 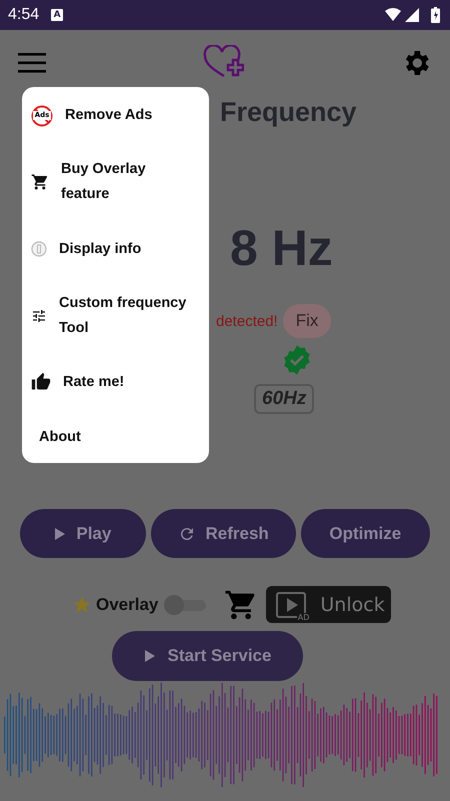 I want to click on unlock-button: AD Unlock, so click(x=329, y=604).